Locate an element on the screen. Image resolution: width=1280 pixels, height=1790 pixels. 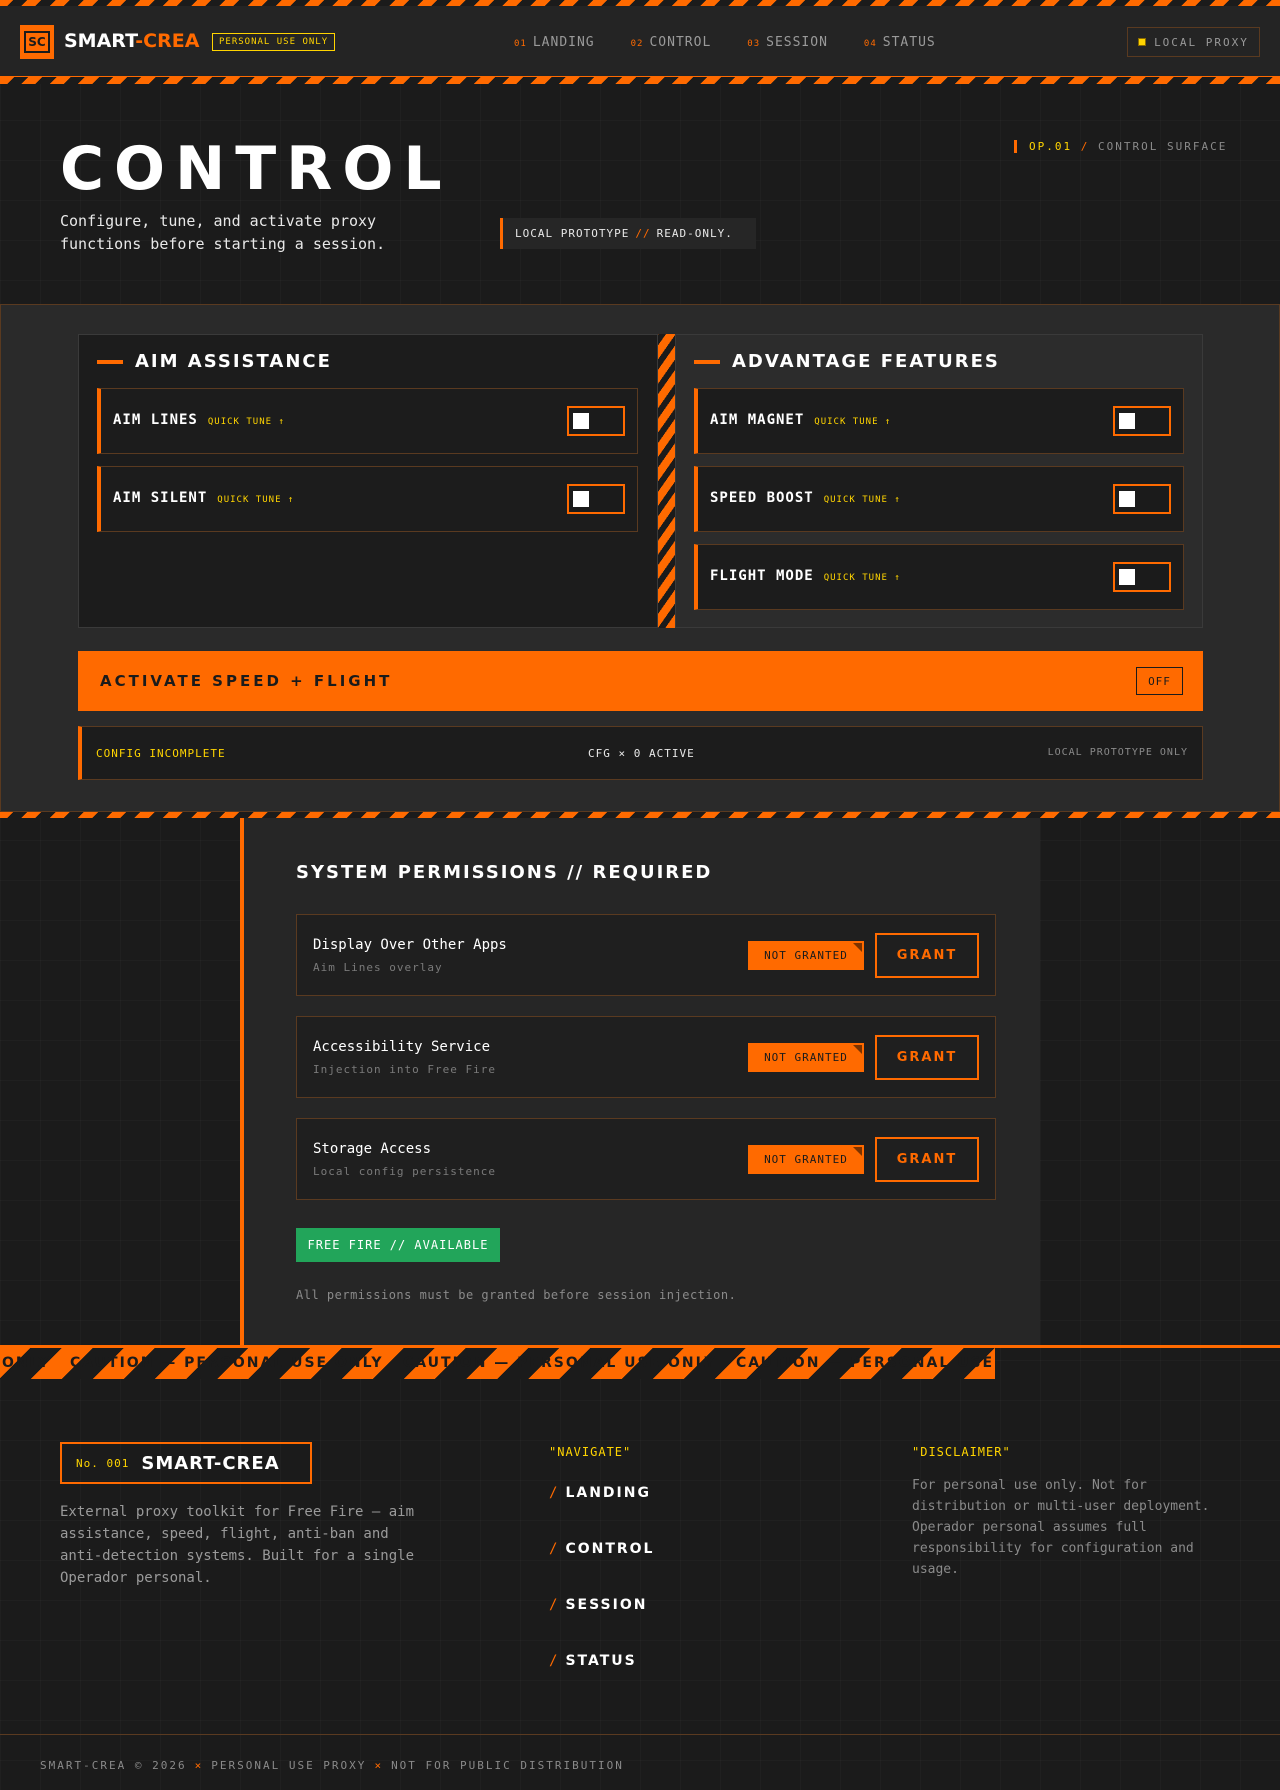
feature-flight-mode: FLIGHT MODE QUICK TUNE ↑ is located at coordinates (939, 577).